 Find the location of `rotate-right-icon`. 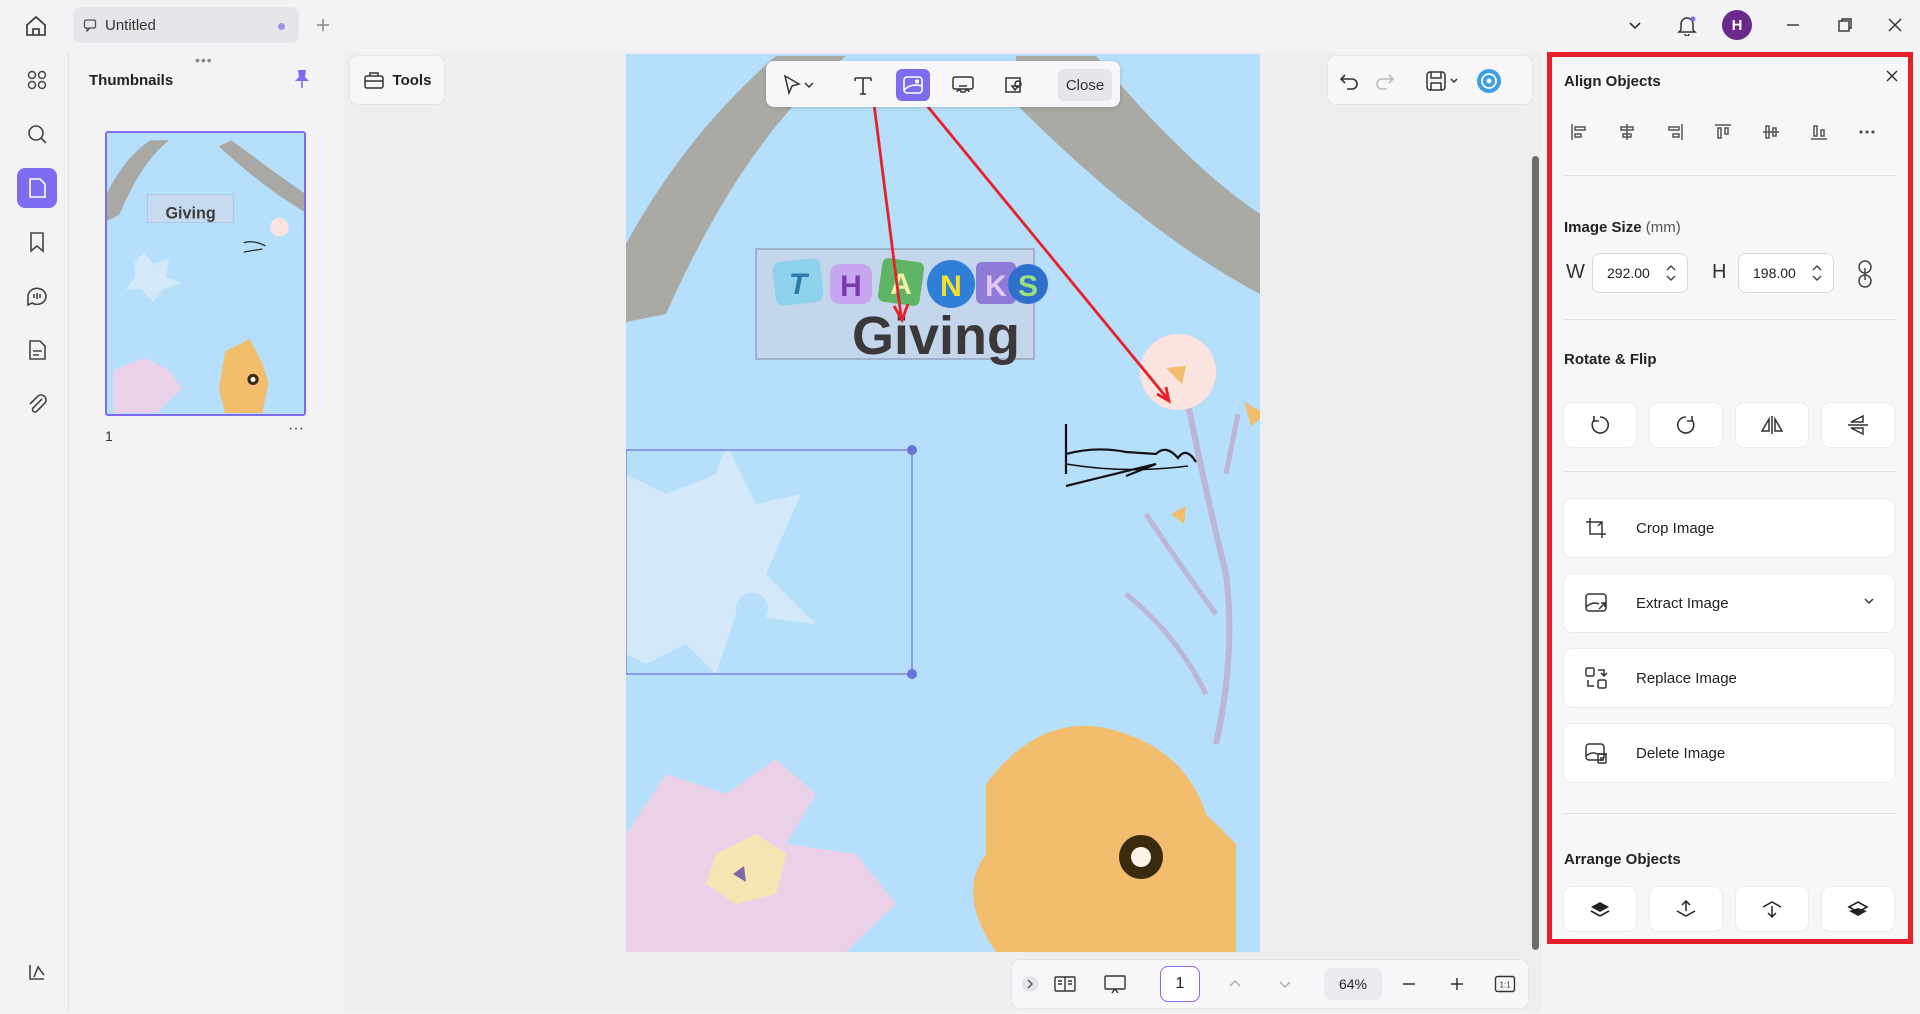

rotate-right-icon is located at coordinates (1685, 425).